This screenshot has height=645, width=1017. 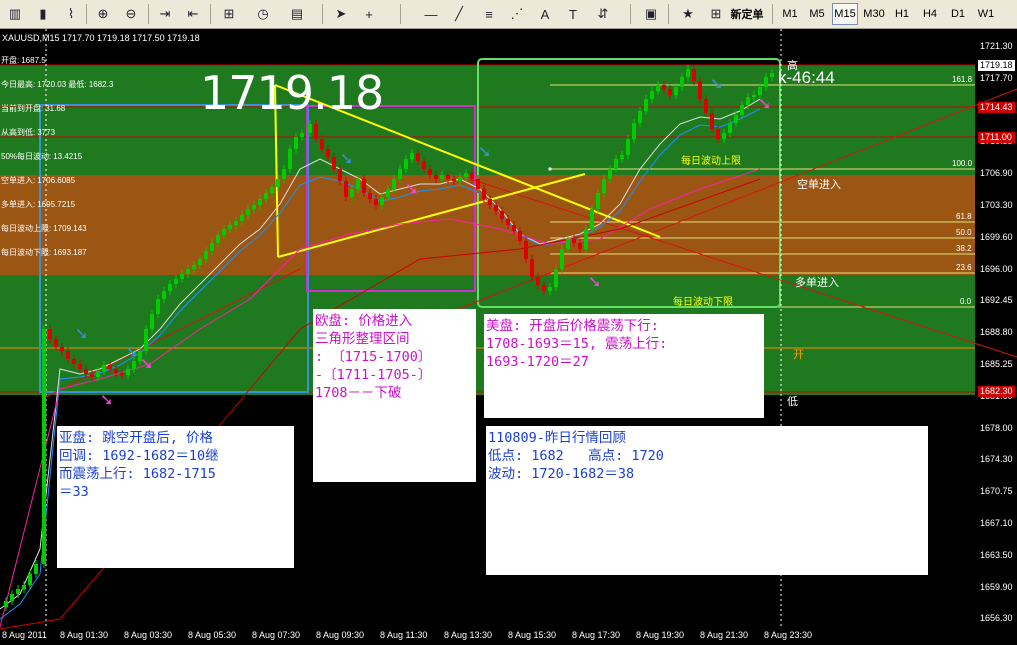 What do you see at coordinates (26, 252) in the screenshot?
I see `stat-label: 每日波动下限:` at bounding box center [26, 252].